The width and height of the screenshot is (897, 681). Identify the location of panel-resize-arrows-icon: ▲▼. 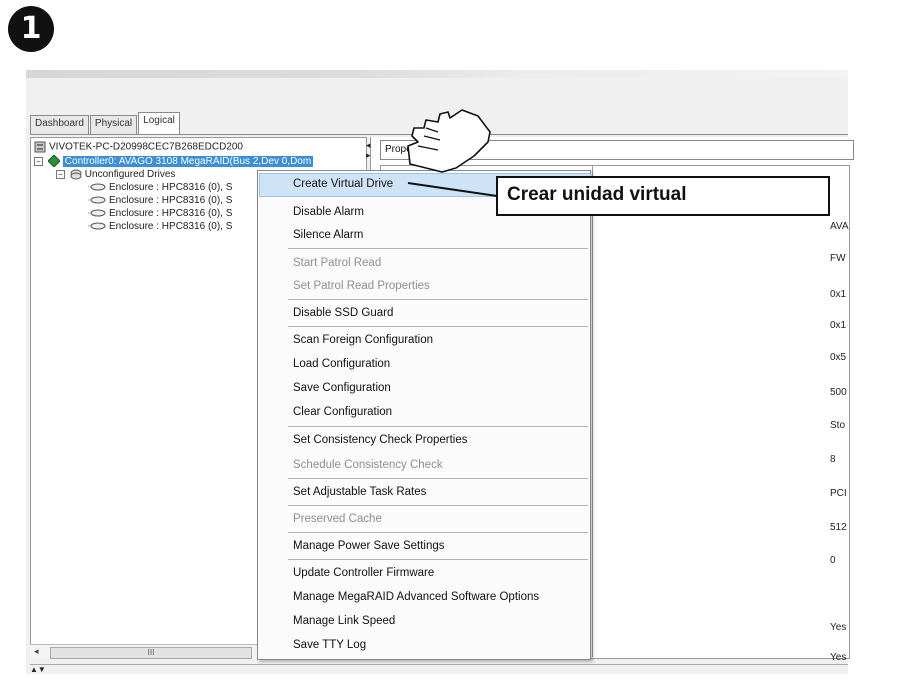
(38, 669).